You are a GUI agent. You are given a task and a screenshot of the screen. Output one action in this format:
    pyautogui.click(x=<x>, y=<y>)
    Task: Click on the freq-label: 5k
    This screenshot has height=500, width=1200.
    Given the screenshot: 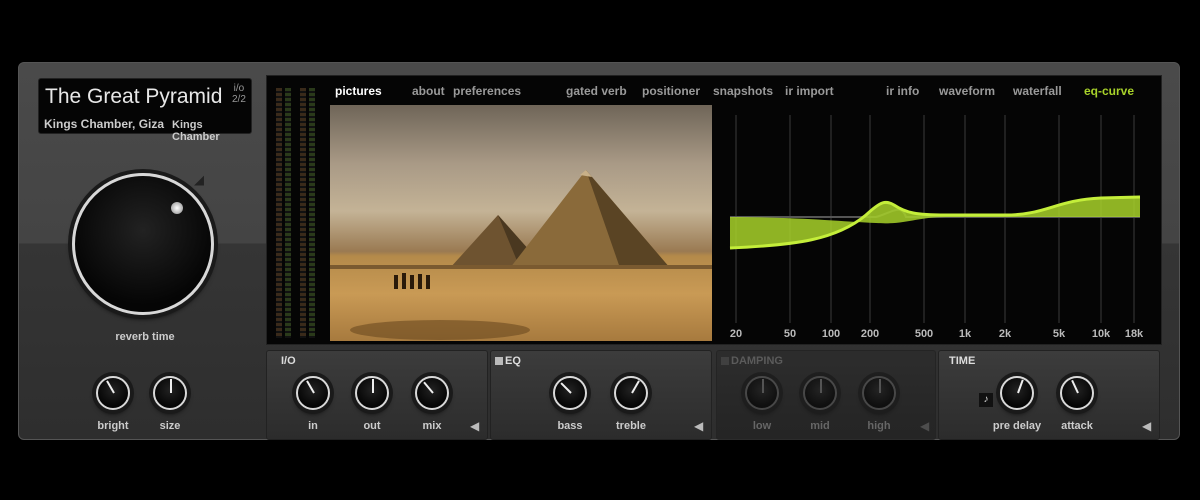 What is the action you would take?
    pyautogui.click(x=1059, y=334)
    